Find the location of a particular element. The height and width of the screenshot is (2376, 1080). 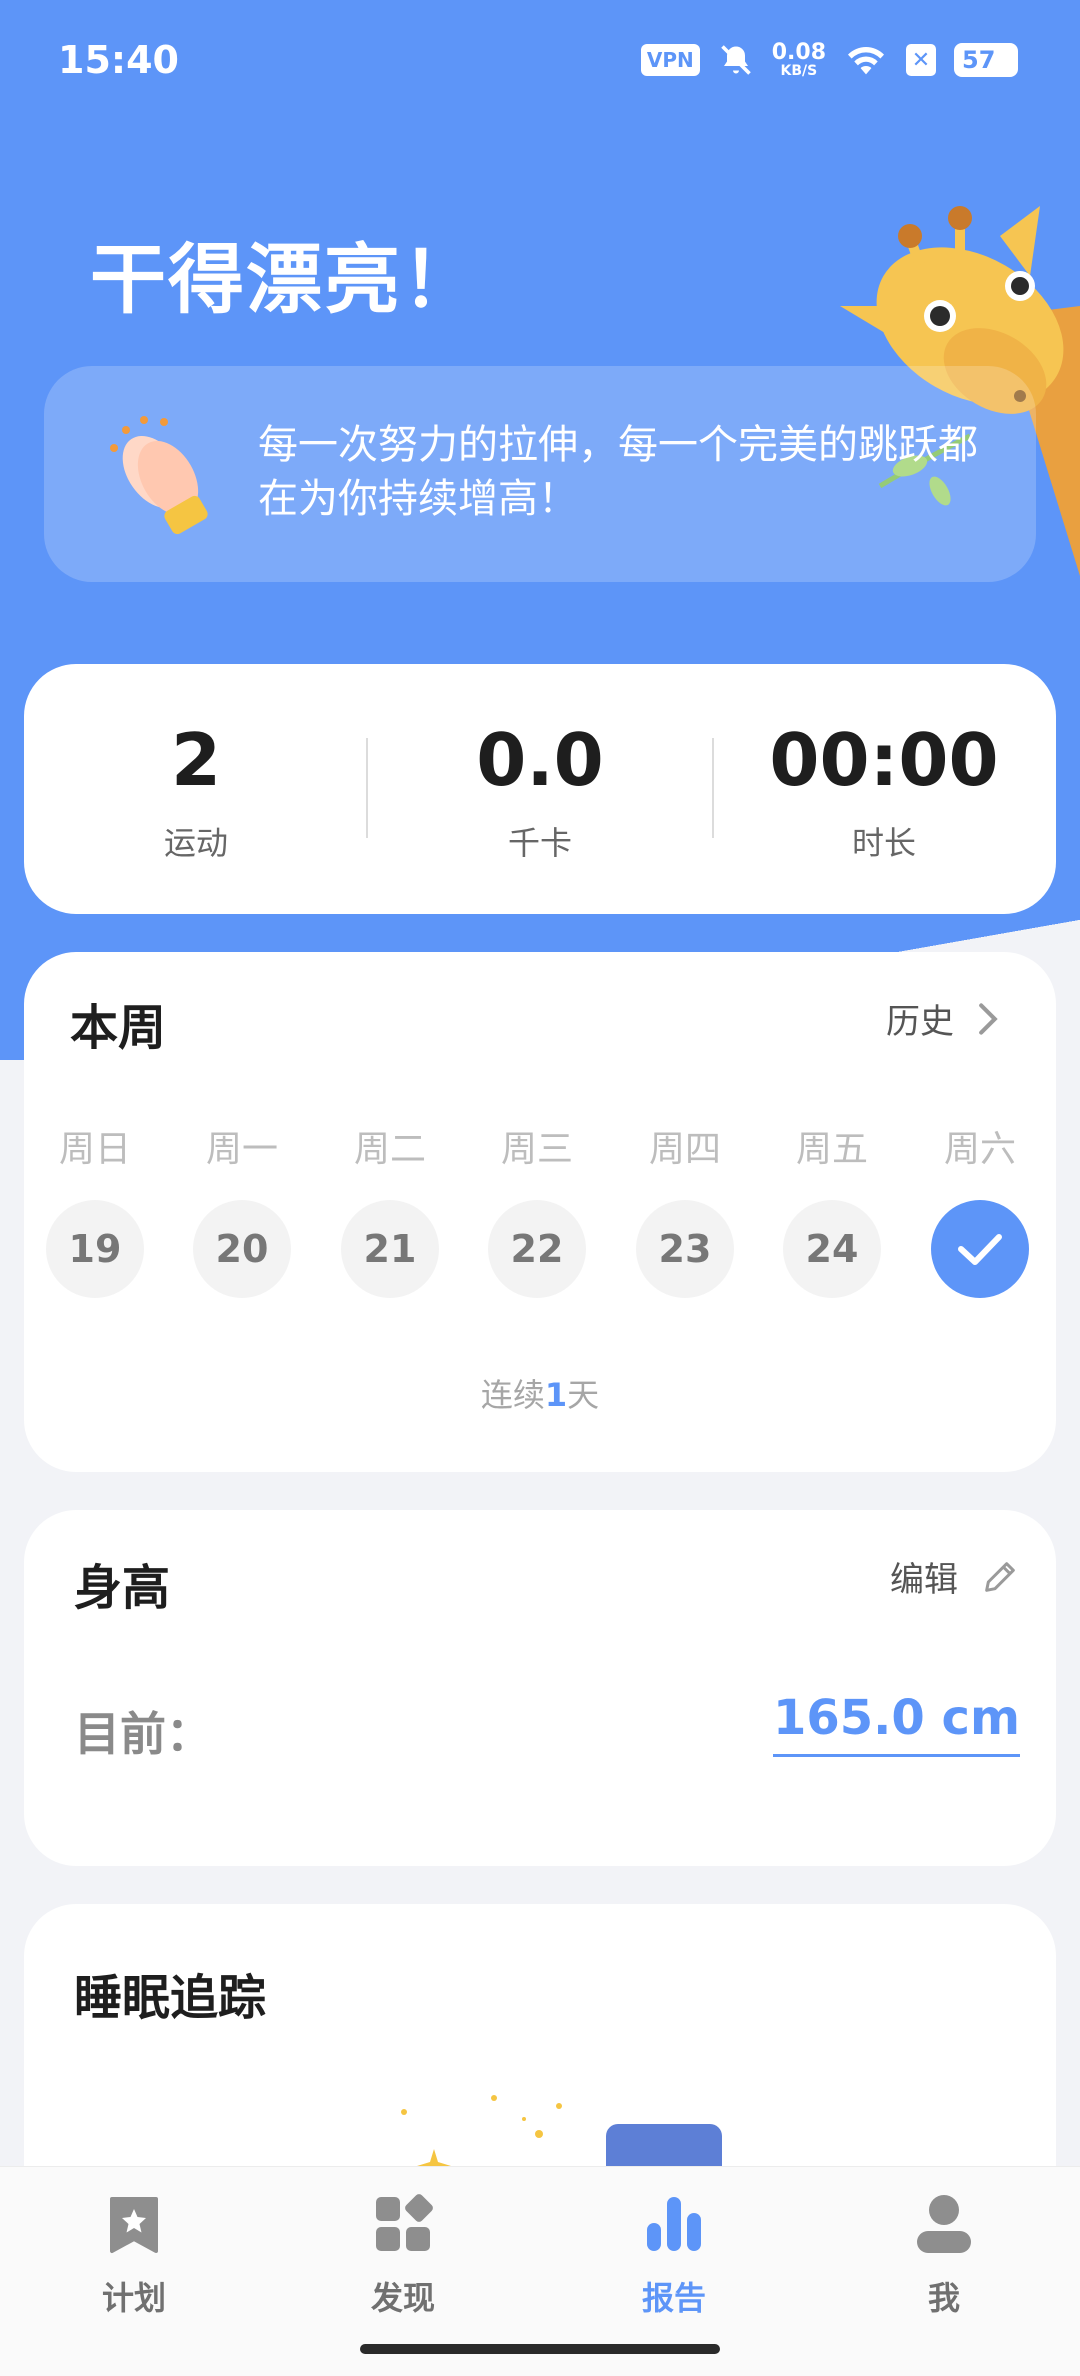

history-button: 历史 is located at coordinates (943, 1018).